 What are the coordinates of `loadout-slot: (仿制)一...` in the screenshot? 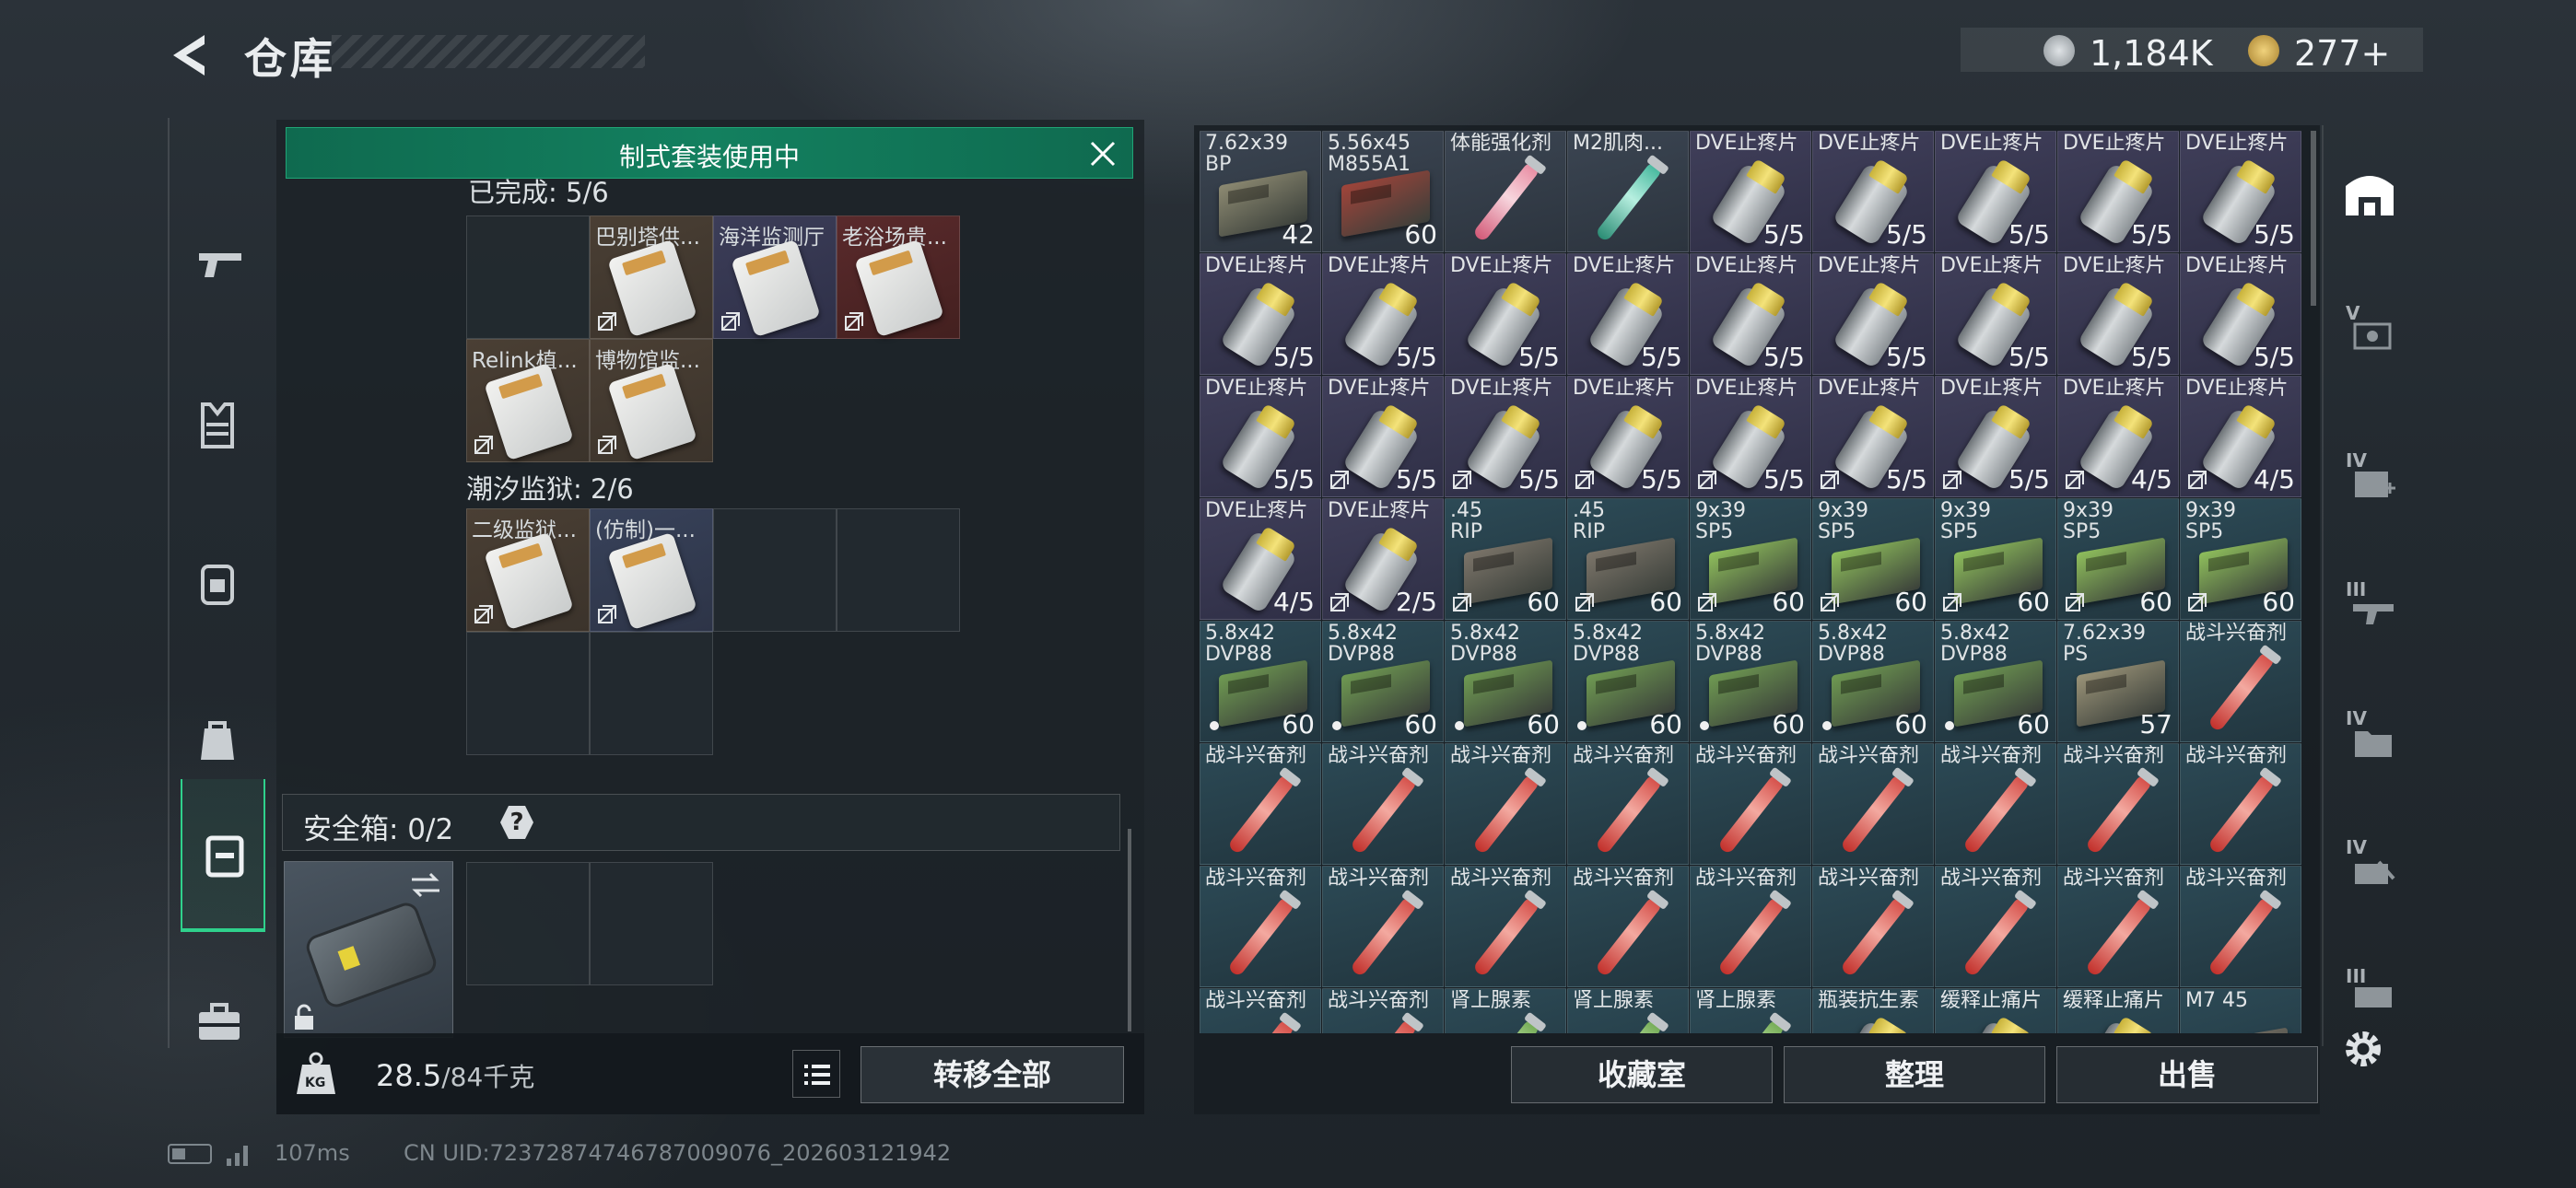 It's located at (651, 570).